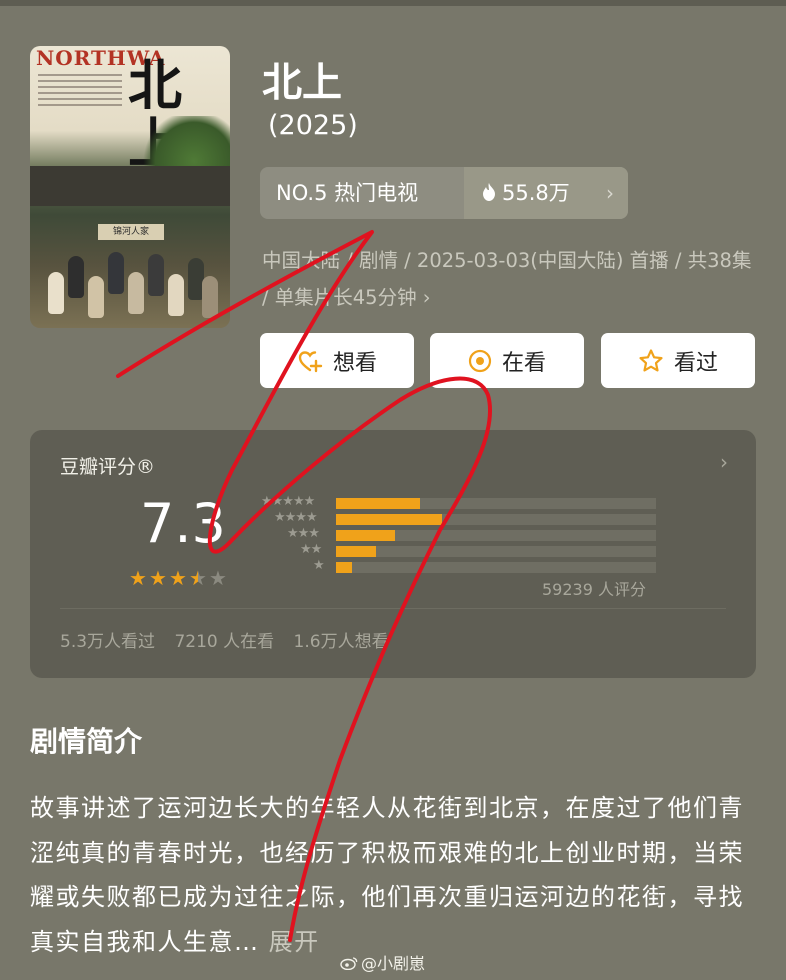  Describe the element at coordinates (310, 361) in the screenshot. I see `heart-plus-icon` at that location.